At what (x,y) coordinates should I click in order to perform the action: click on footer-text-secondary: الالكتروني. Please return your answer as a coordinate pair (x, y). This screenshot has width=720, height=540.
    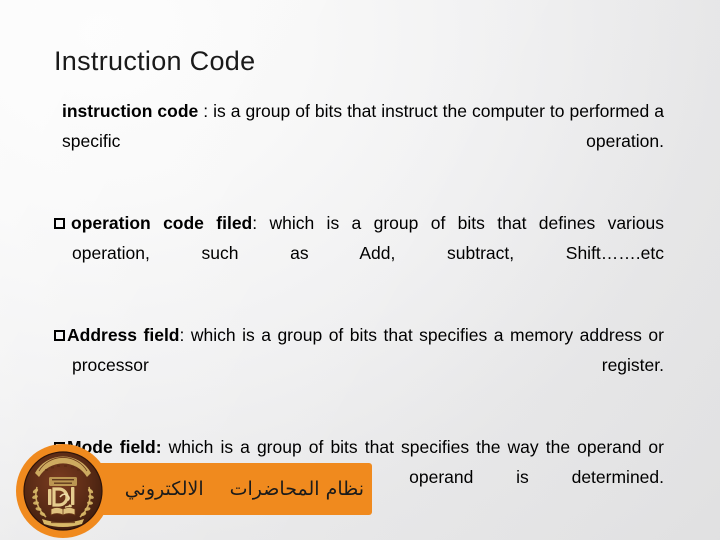
    Looking at the image, I should click on (164, 488).